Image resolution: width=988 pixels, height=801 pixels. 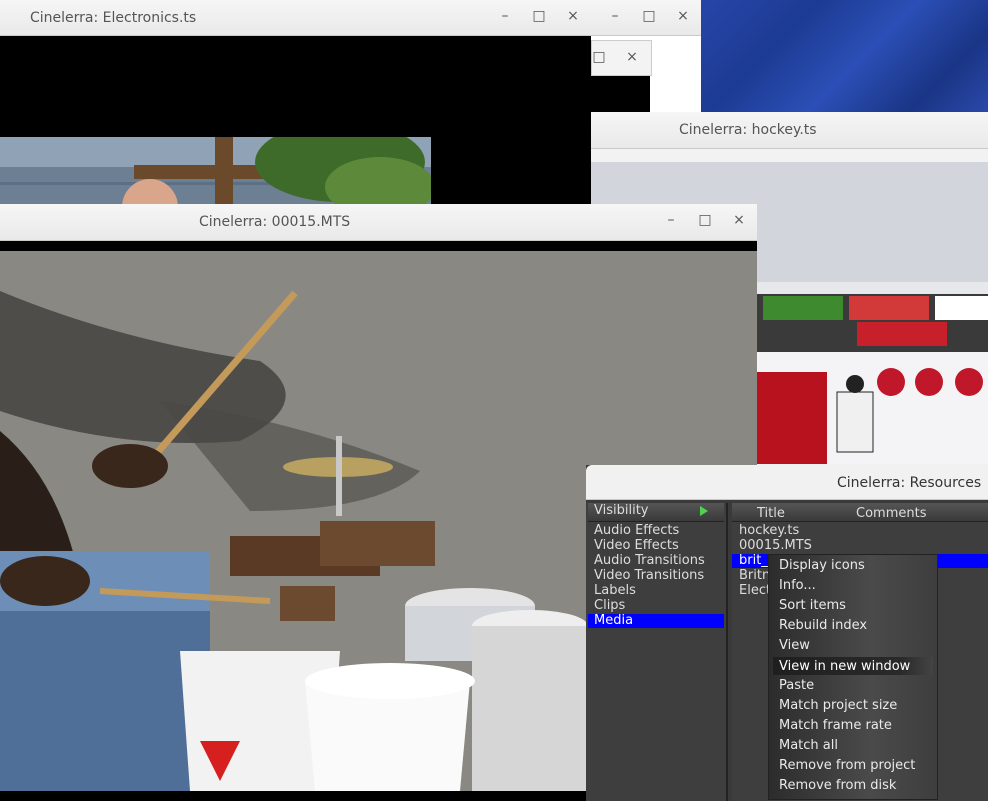 What do you see at coordinates (891, 513) in the screenshot?
I see `column-comments: Comments` at bounding box center [891, 513].